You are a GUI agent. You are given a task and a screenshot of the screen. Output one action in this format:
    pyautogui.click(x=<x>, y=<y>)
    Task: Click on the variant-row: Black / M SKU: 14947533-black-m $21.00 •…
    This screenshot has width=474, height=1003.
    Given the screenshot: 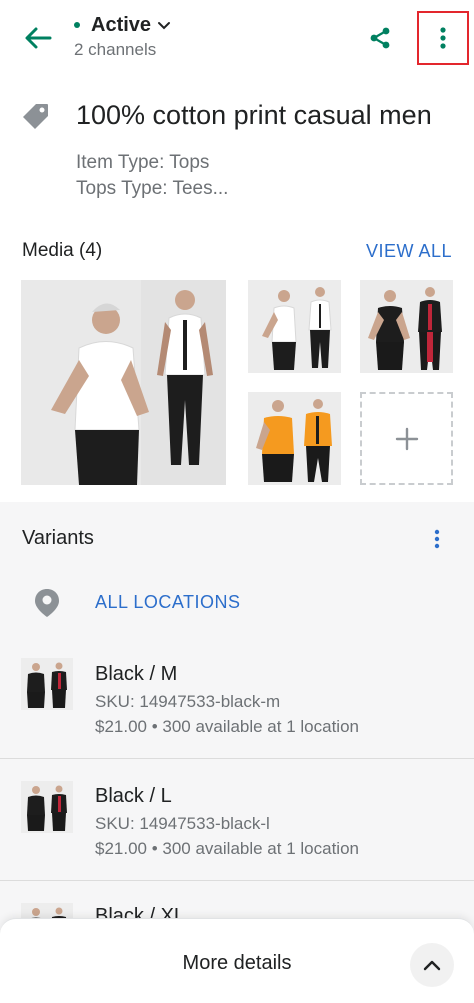 What is the action you would take?
    pyautogui.click(x=237, y=697)
    